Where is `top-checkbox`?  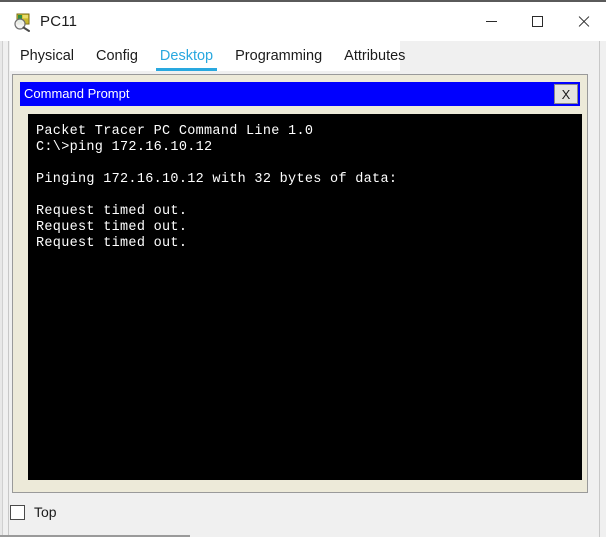 top-checkbox is located at coordinates (17, 512).